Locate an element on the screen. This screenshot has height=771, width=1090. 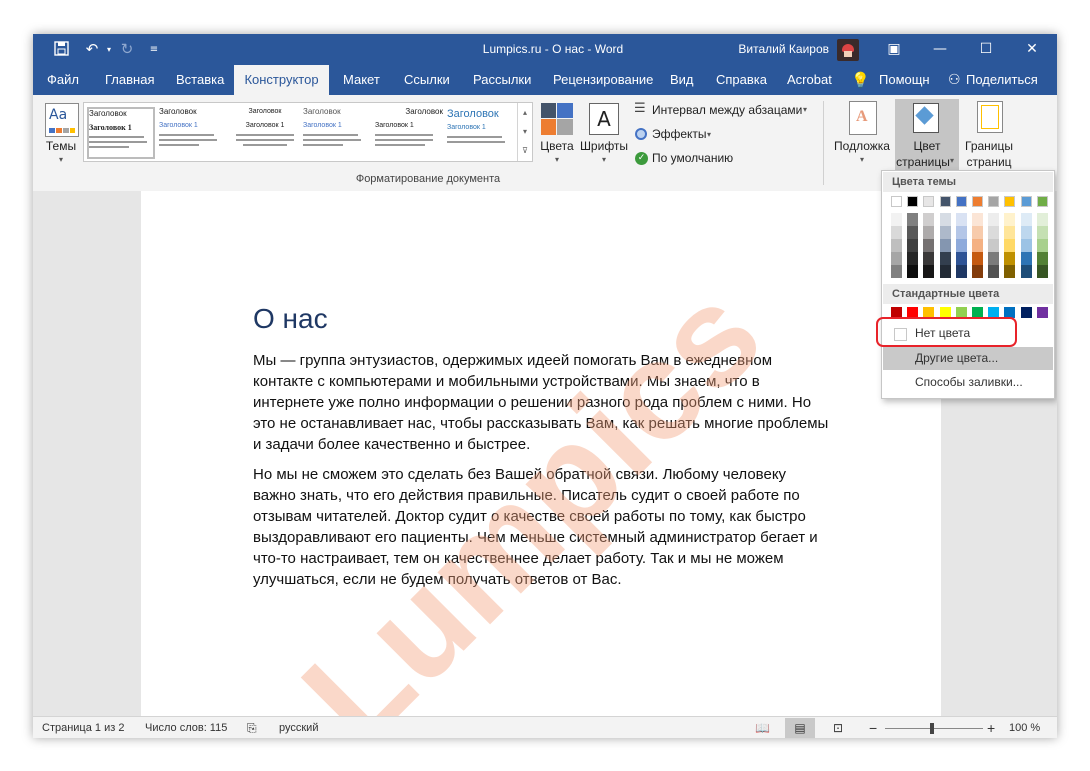
effects-icon is located at coordinates (641, 134).